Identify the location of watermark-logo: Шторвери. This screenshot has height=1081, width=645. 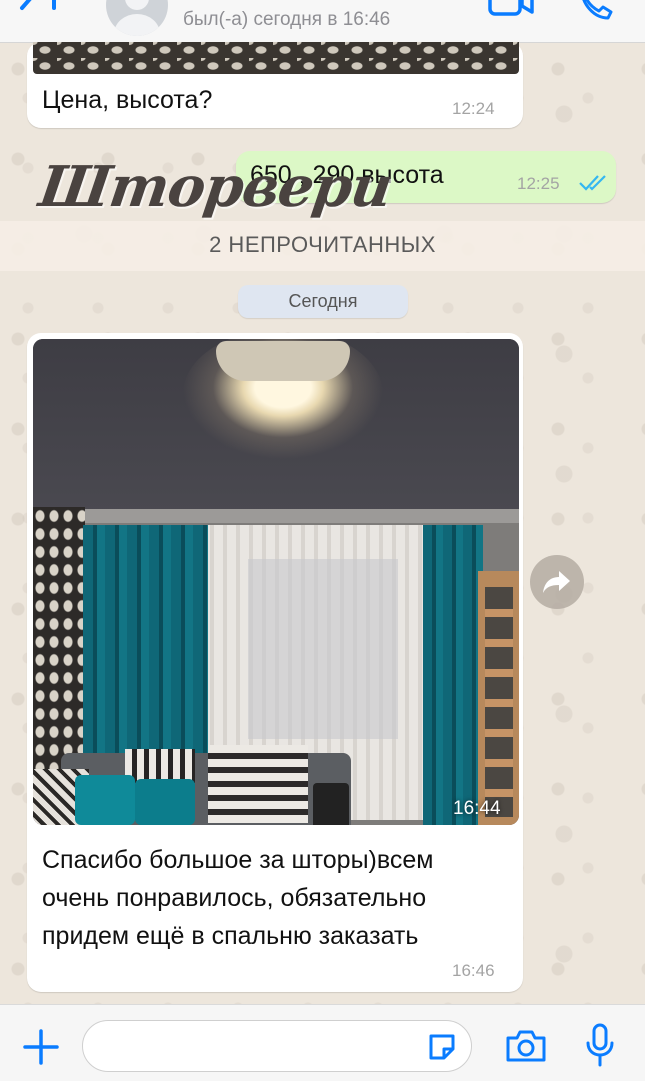
(215, 187).